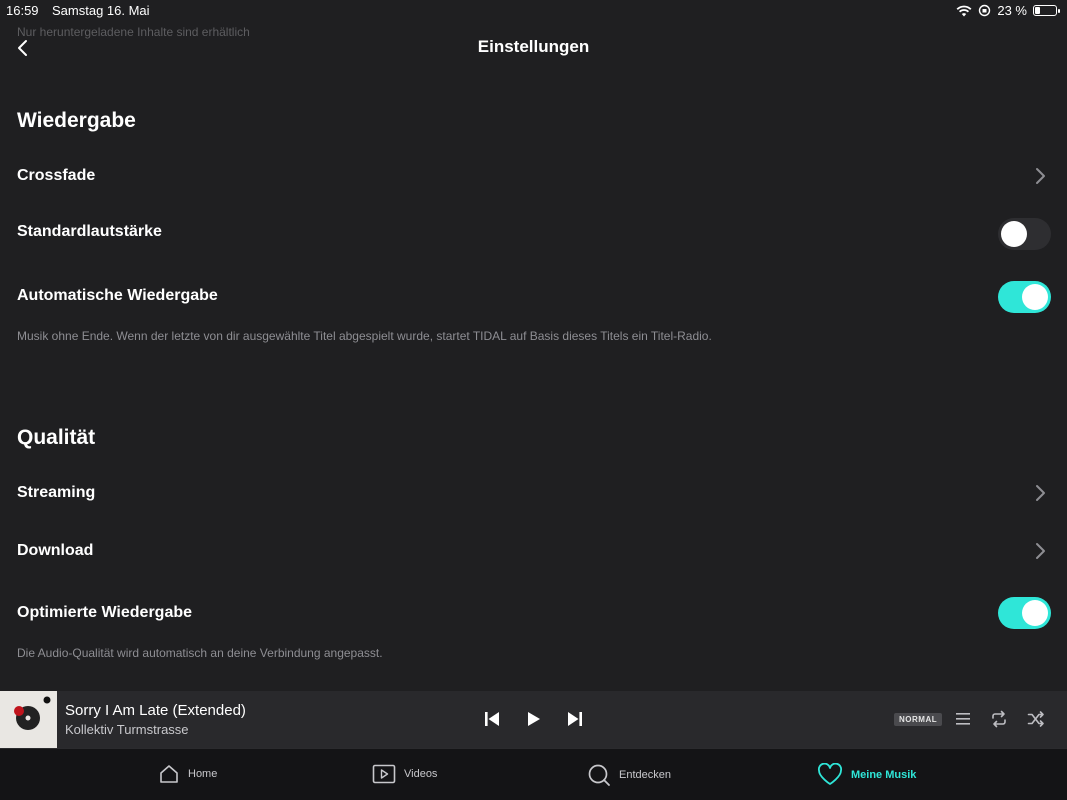  I want to click on section-title-quality: Qualität, so click(56, 437).